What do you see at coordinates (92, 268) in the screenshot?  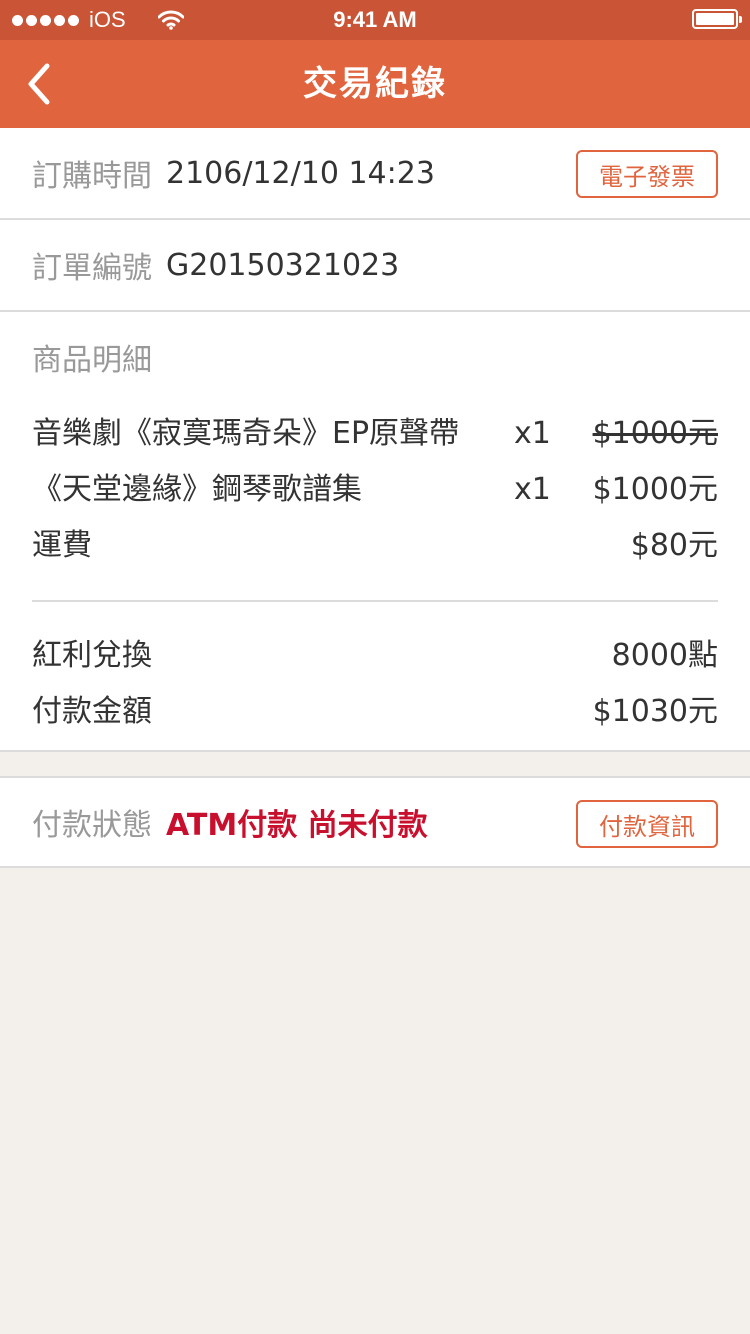 I see `order-number-label: 訂單編號` at bounding box center [92, 268].